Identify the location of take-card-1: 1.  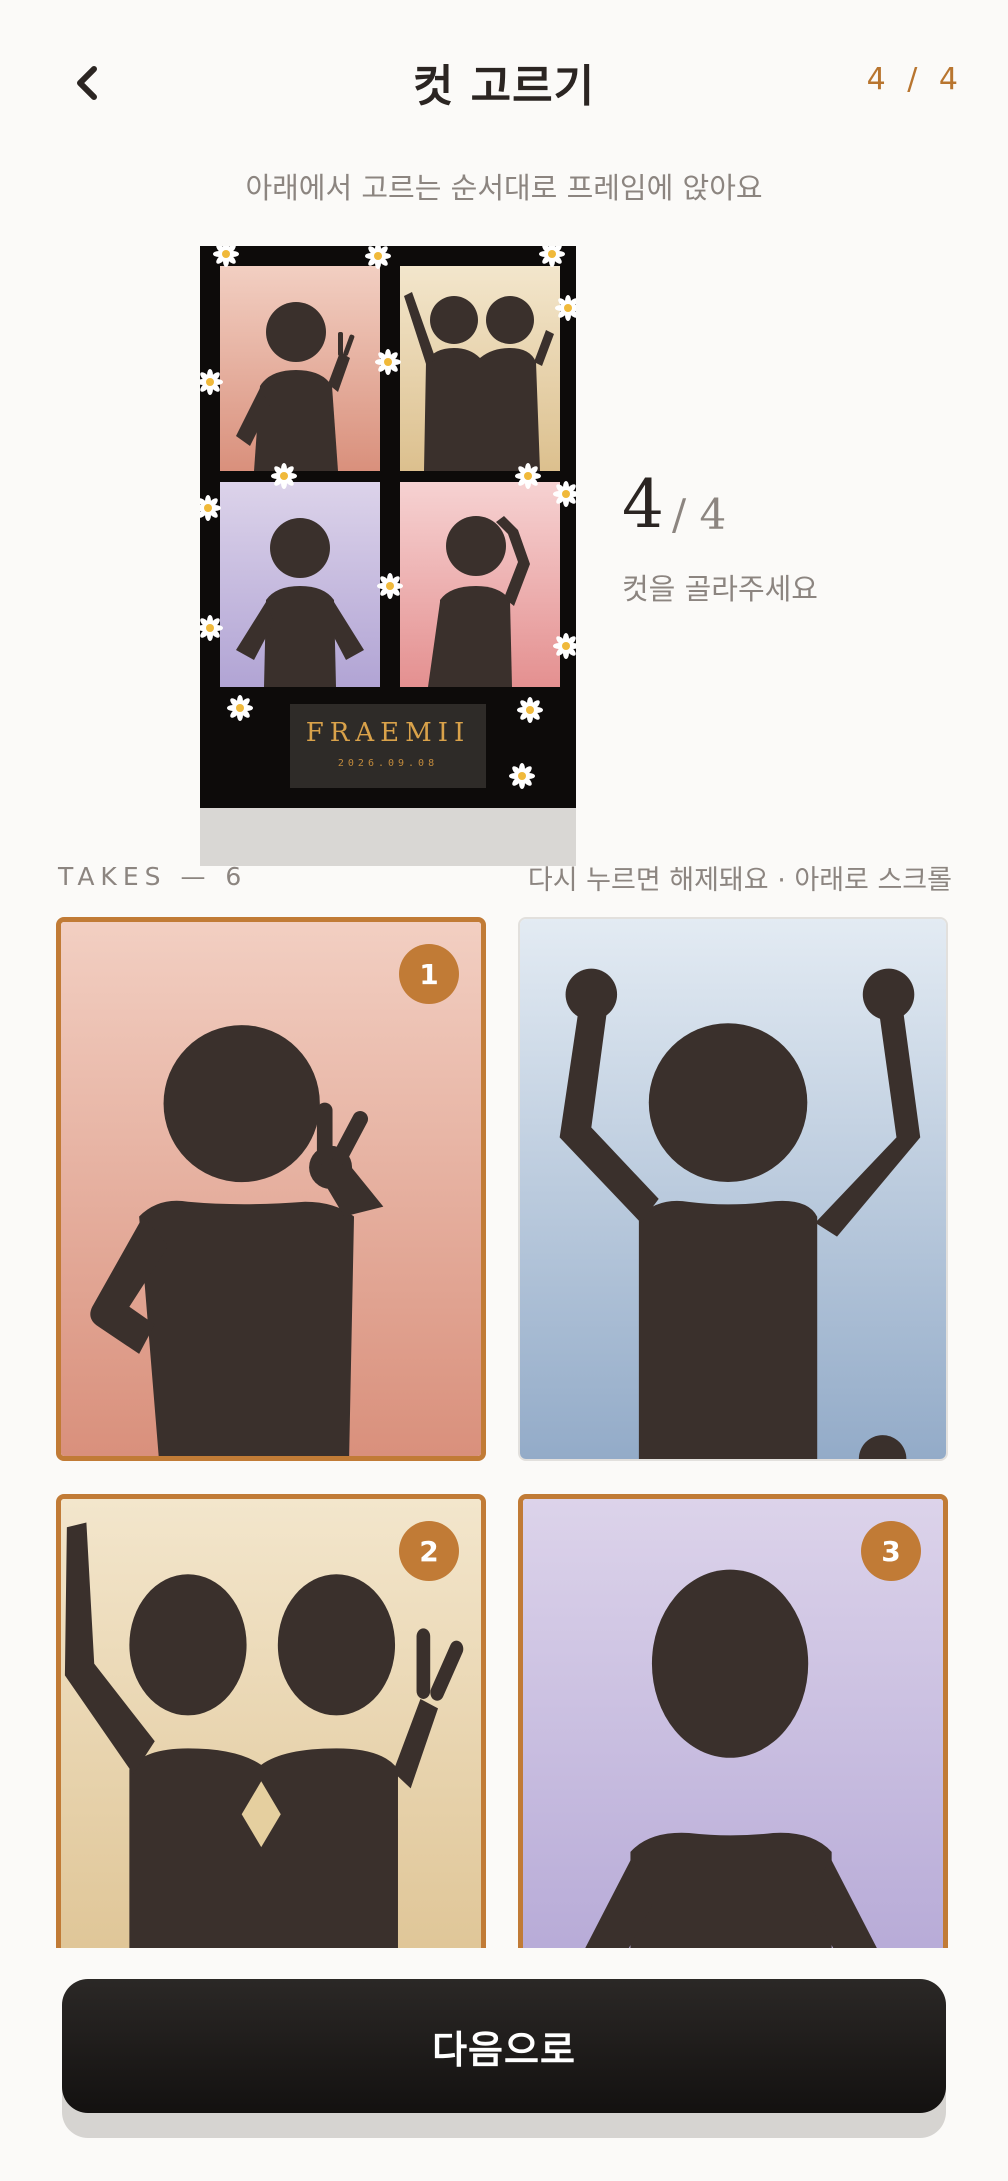
(271, 1189).